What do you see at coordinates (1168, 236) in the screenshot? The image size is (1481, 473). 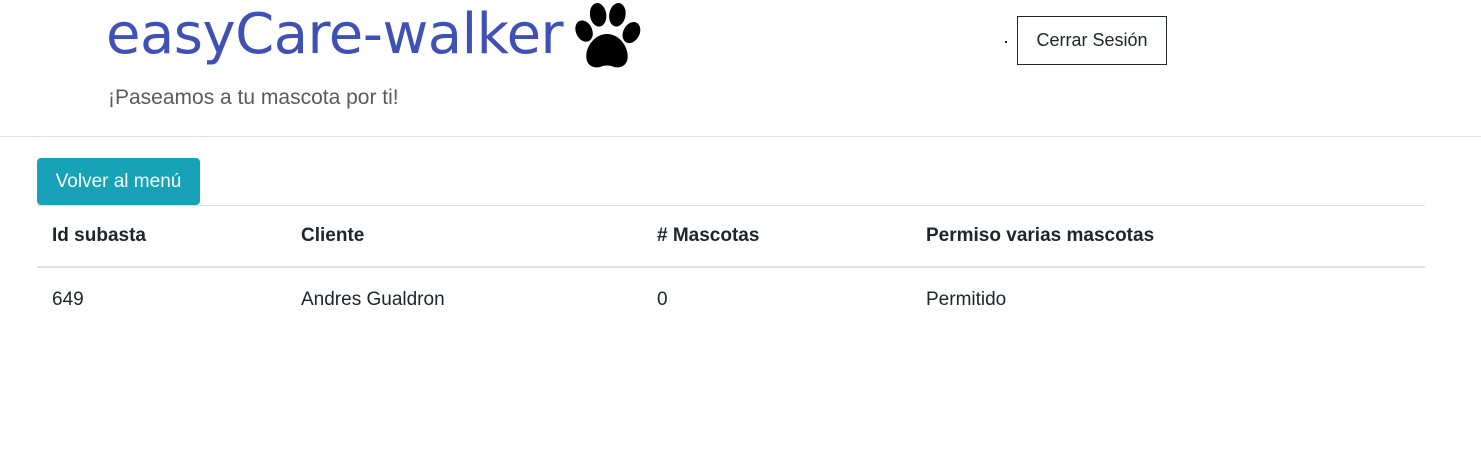 I see `column-header-permiso: Permiso varias mascotas` at bounding box center [1168, 236].